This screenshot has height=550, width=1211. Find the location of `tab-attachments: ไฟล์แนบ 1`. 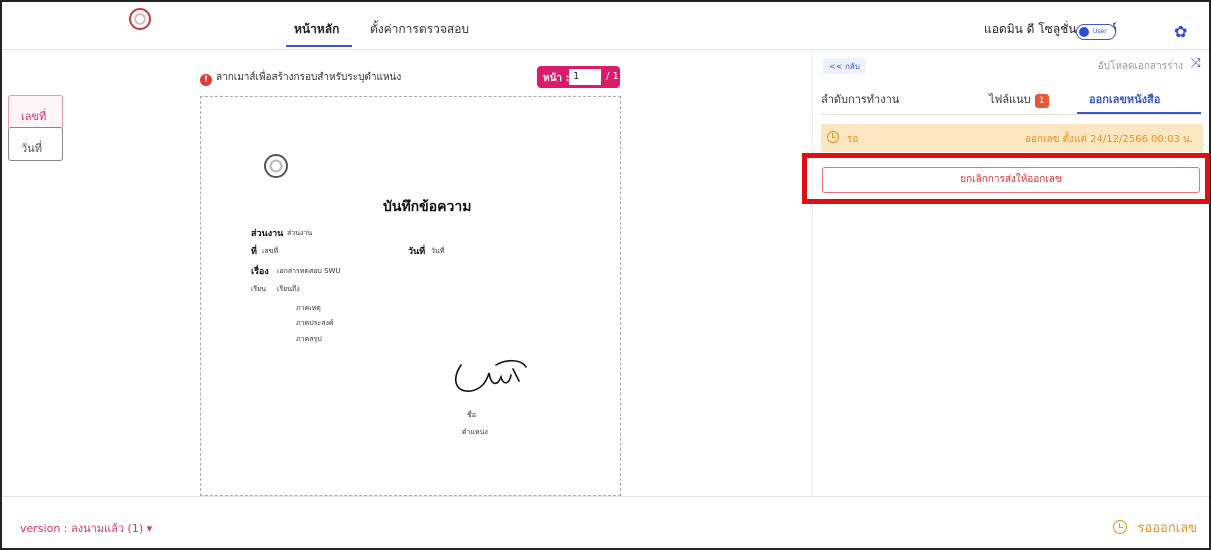

tab-attachments: ไฟล์แนบ 1 is located at coordinates (1019, 99).